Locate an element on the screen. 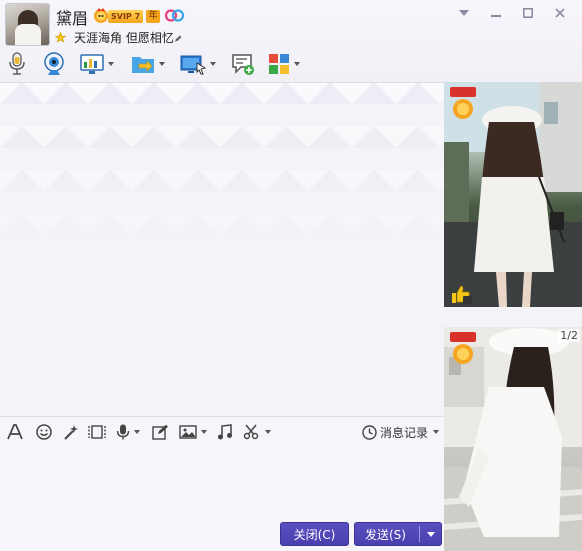 The height and width of the screenshot is (551, 582). send-button: 发送(S) is located at coordinates (398, 534).